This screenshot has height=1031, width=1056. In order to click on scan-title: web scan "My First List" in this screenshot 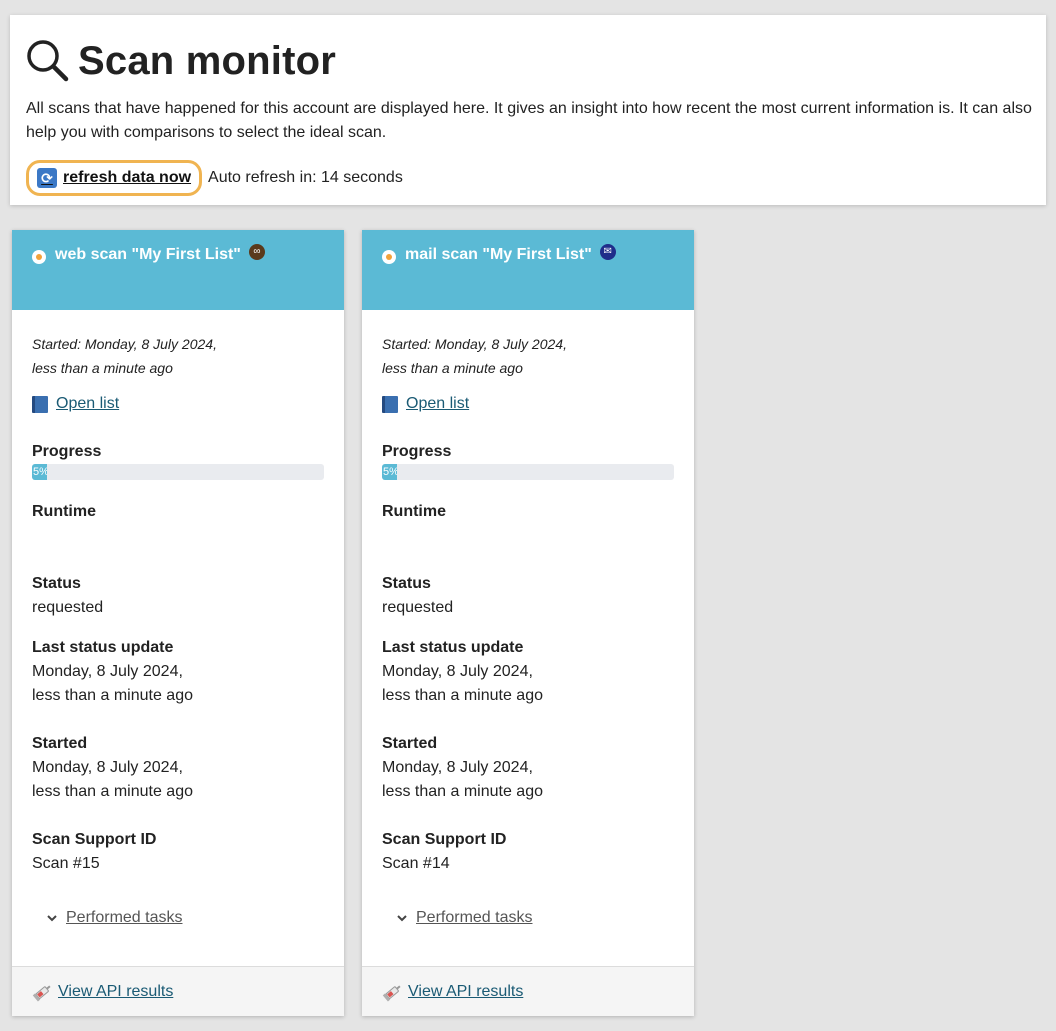, I will do `click(148, 254)`.